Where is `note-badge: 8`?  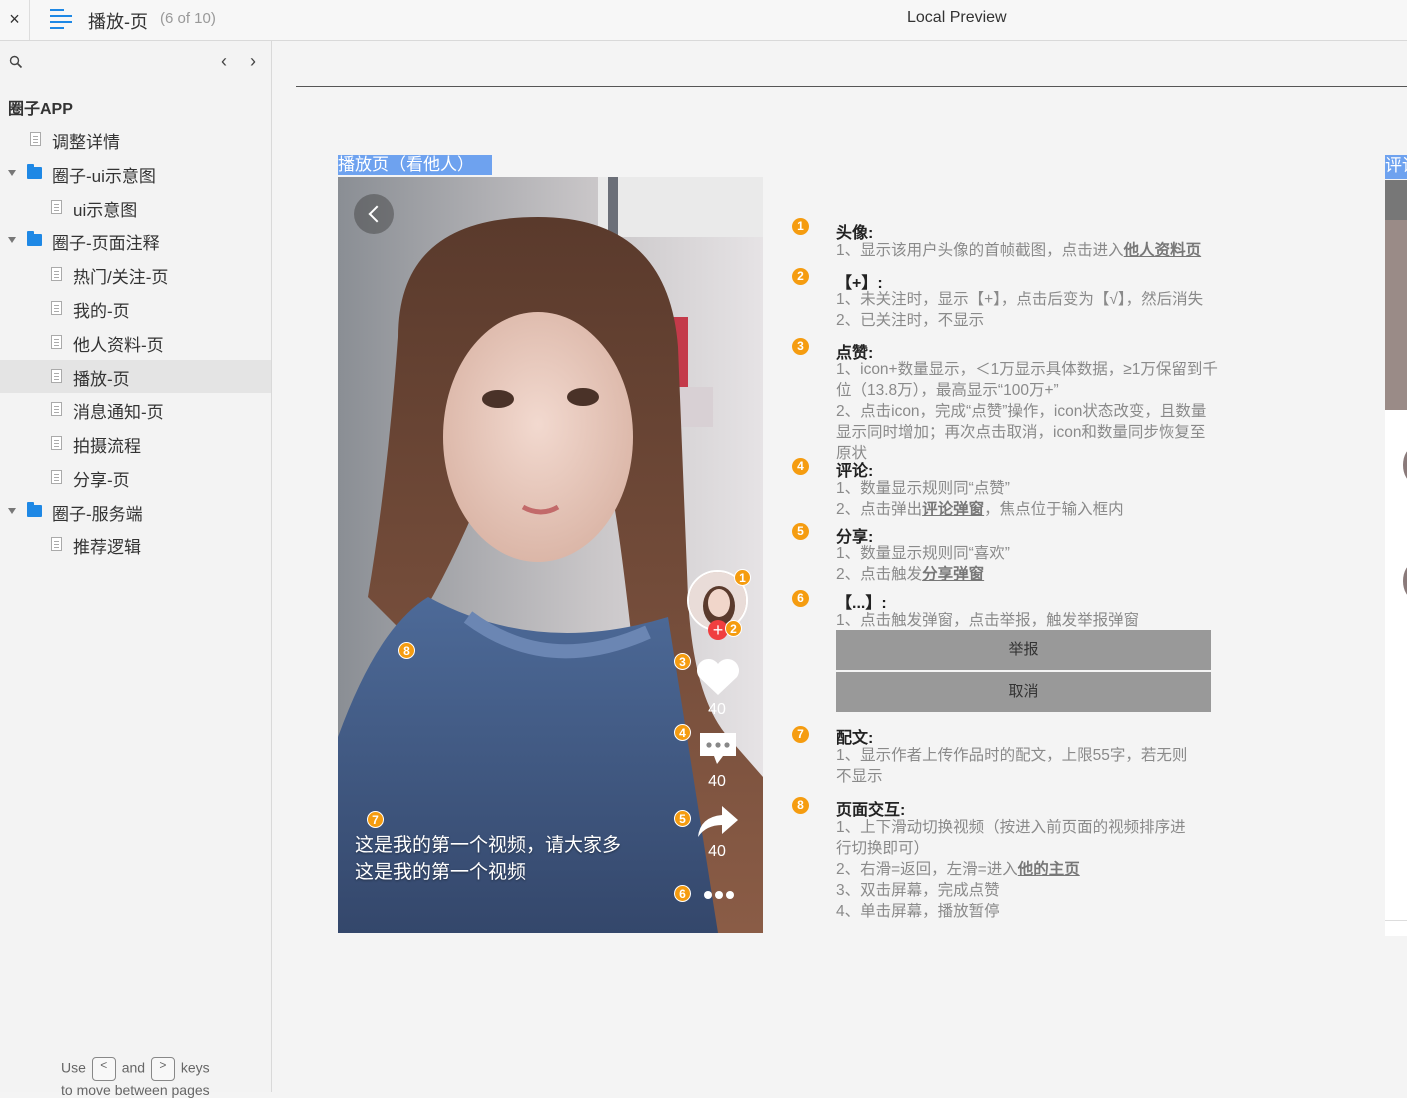
note-badge: 8 is located at coordinates (800, 805).